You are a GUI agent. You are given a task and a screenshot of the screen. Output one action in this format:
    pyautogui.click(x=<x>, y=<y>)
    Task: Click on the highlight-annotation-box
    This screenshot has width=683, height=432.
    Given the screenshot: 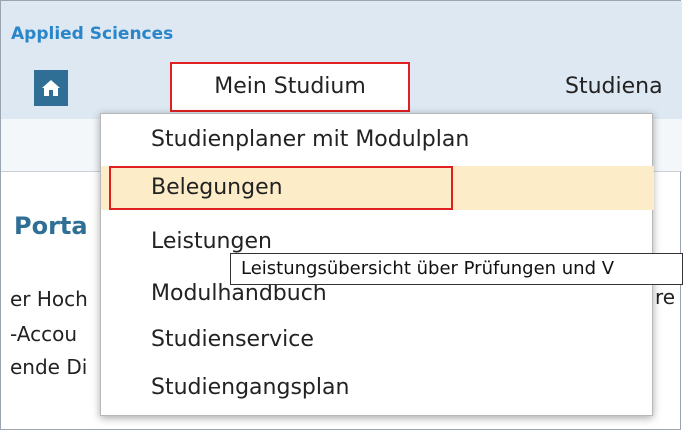 What is the action you would take?
    pyautogui.click(x=281, y=188)
    